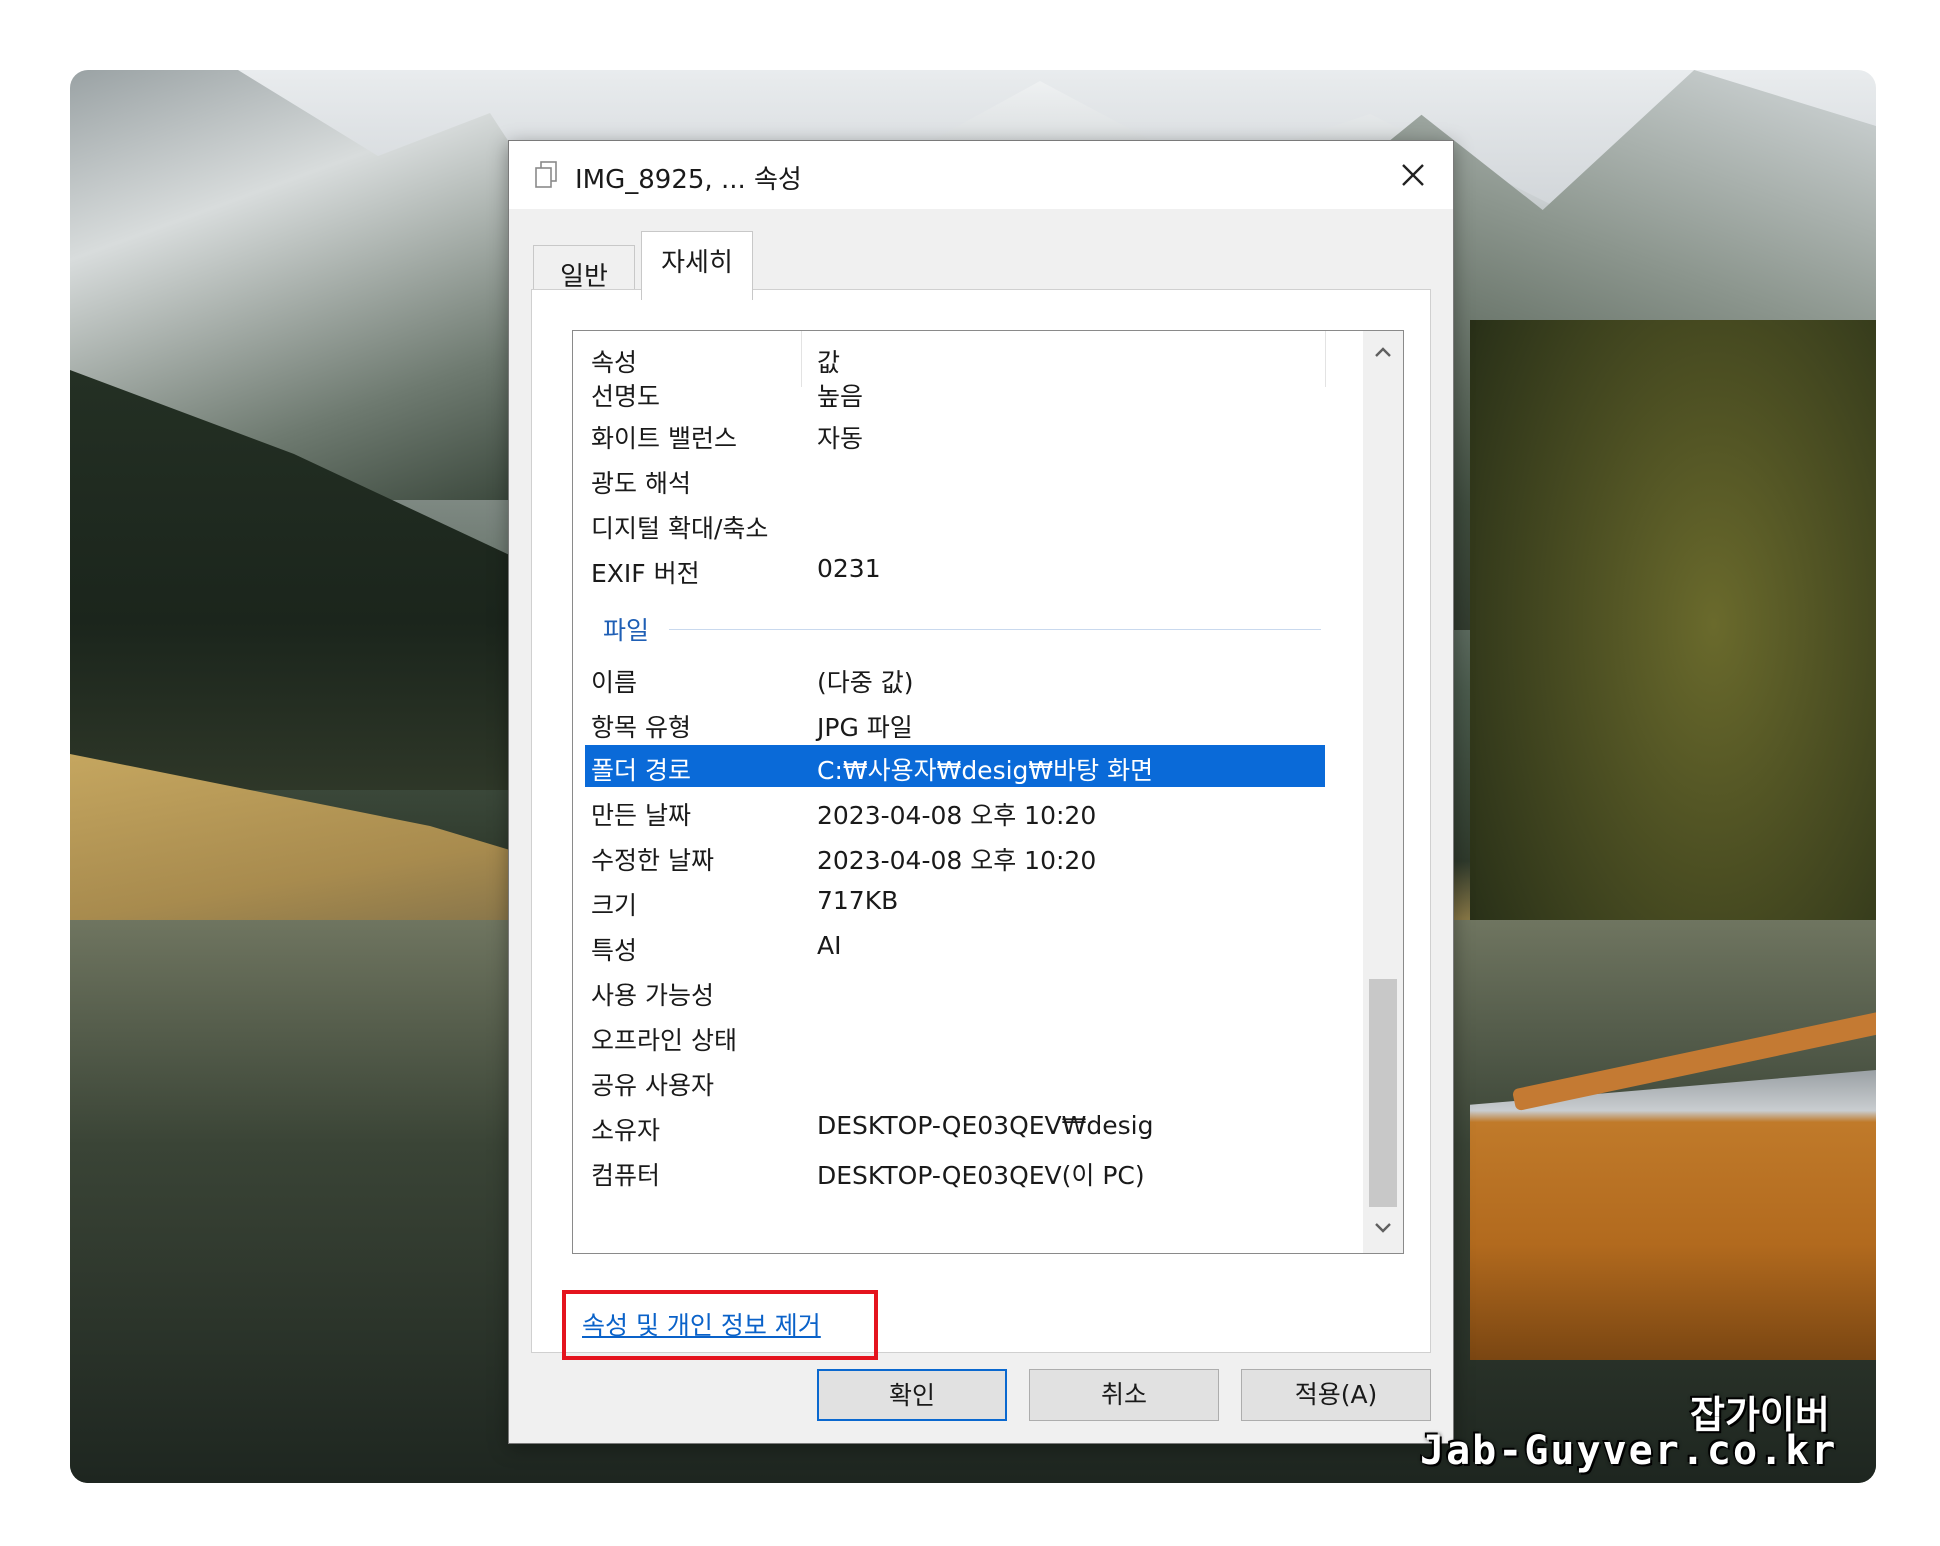 This screenshot has width=1940, height=1546. What do you see at coordinates (641, 815) in the screenshot?
I see `property-name: 만든 날짜` at bounding box center [641, 815].